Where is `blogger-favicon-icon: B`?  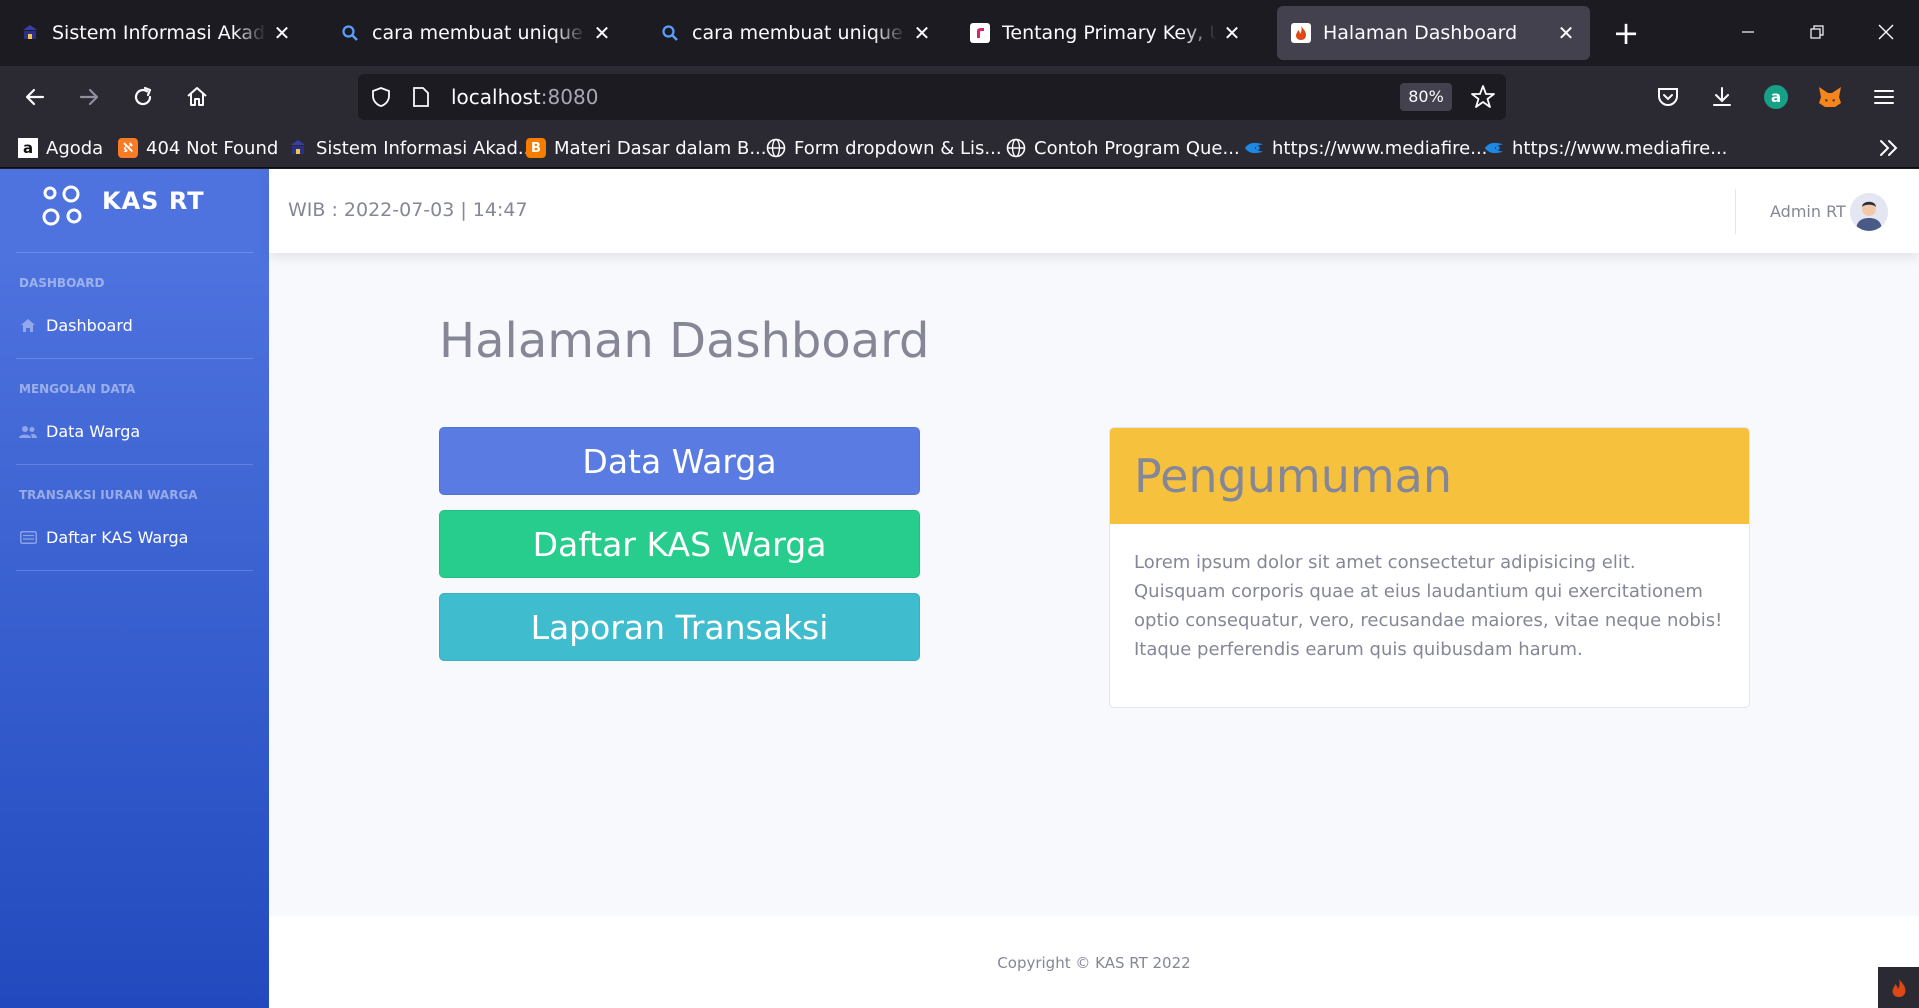 blogger-favicon-icon: B is located at coordinates (536, 148).